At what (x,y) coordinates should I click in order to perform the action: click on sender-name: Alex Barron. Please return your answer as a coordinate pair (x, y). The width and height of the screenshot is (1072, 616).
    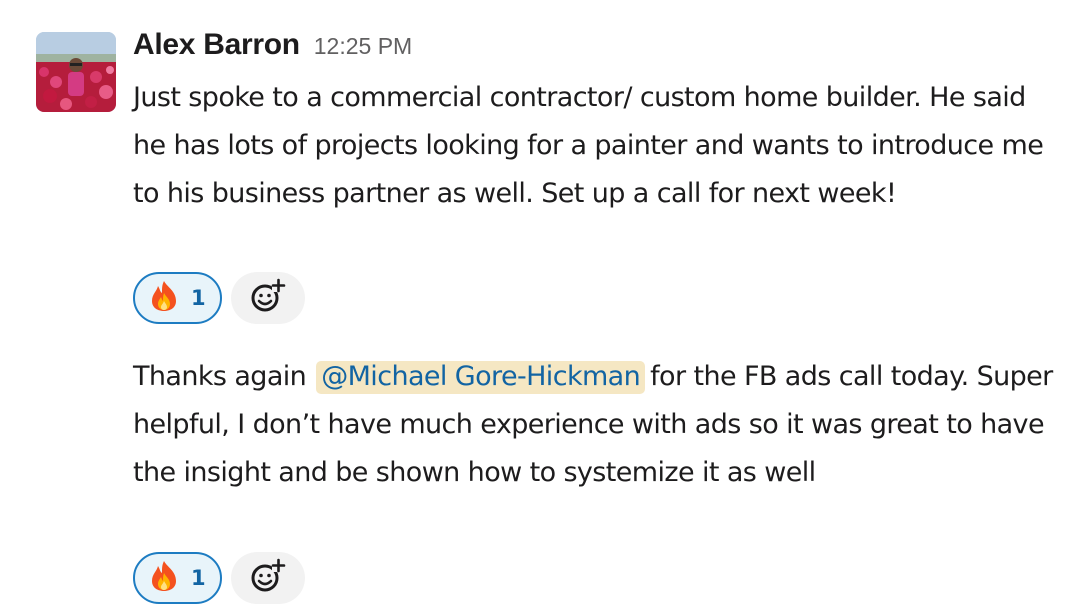
    Looking at the image, I should click on (216, 44).